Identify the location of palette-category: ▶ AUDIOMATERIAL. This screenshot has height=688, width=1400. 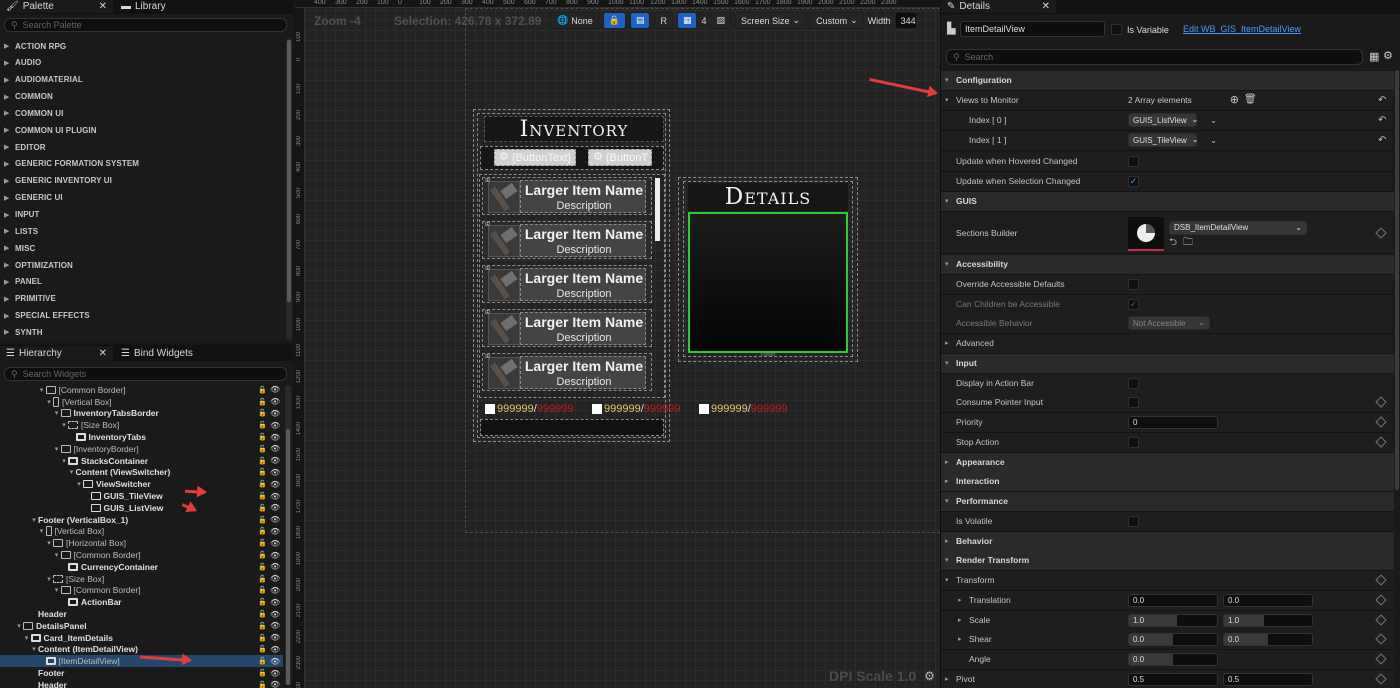
(43, 80).